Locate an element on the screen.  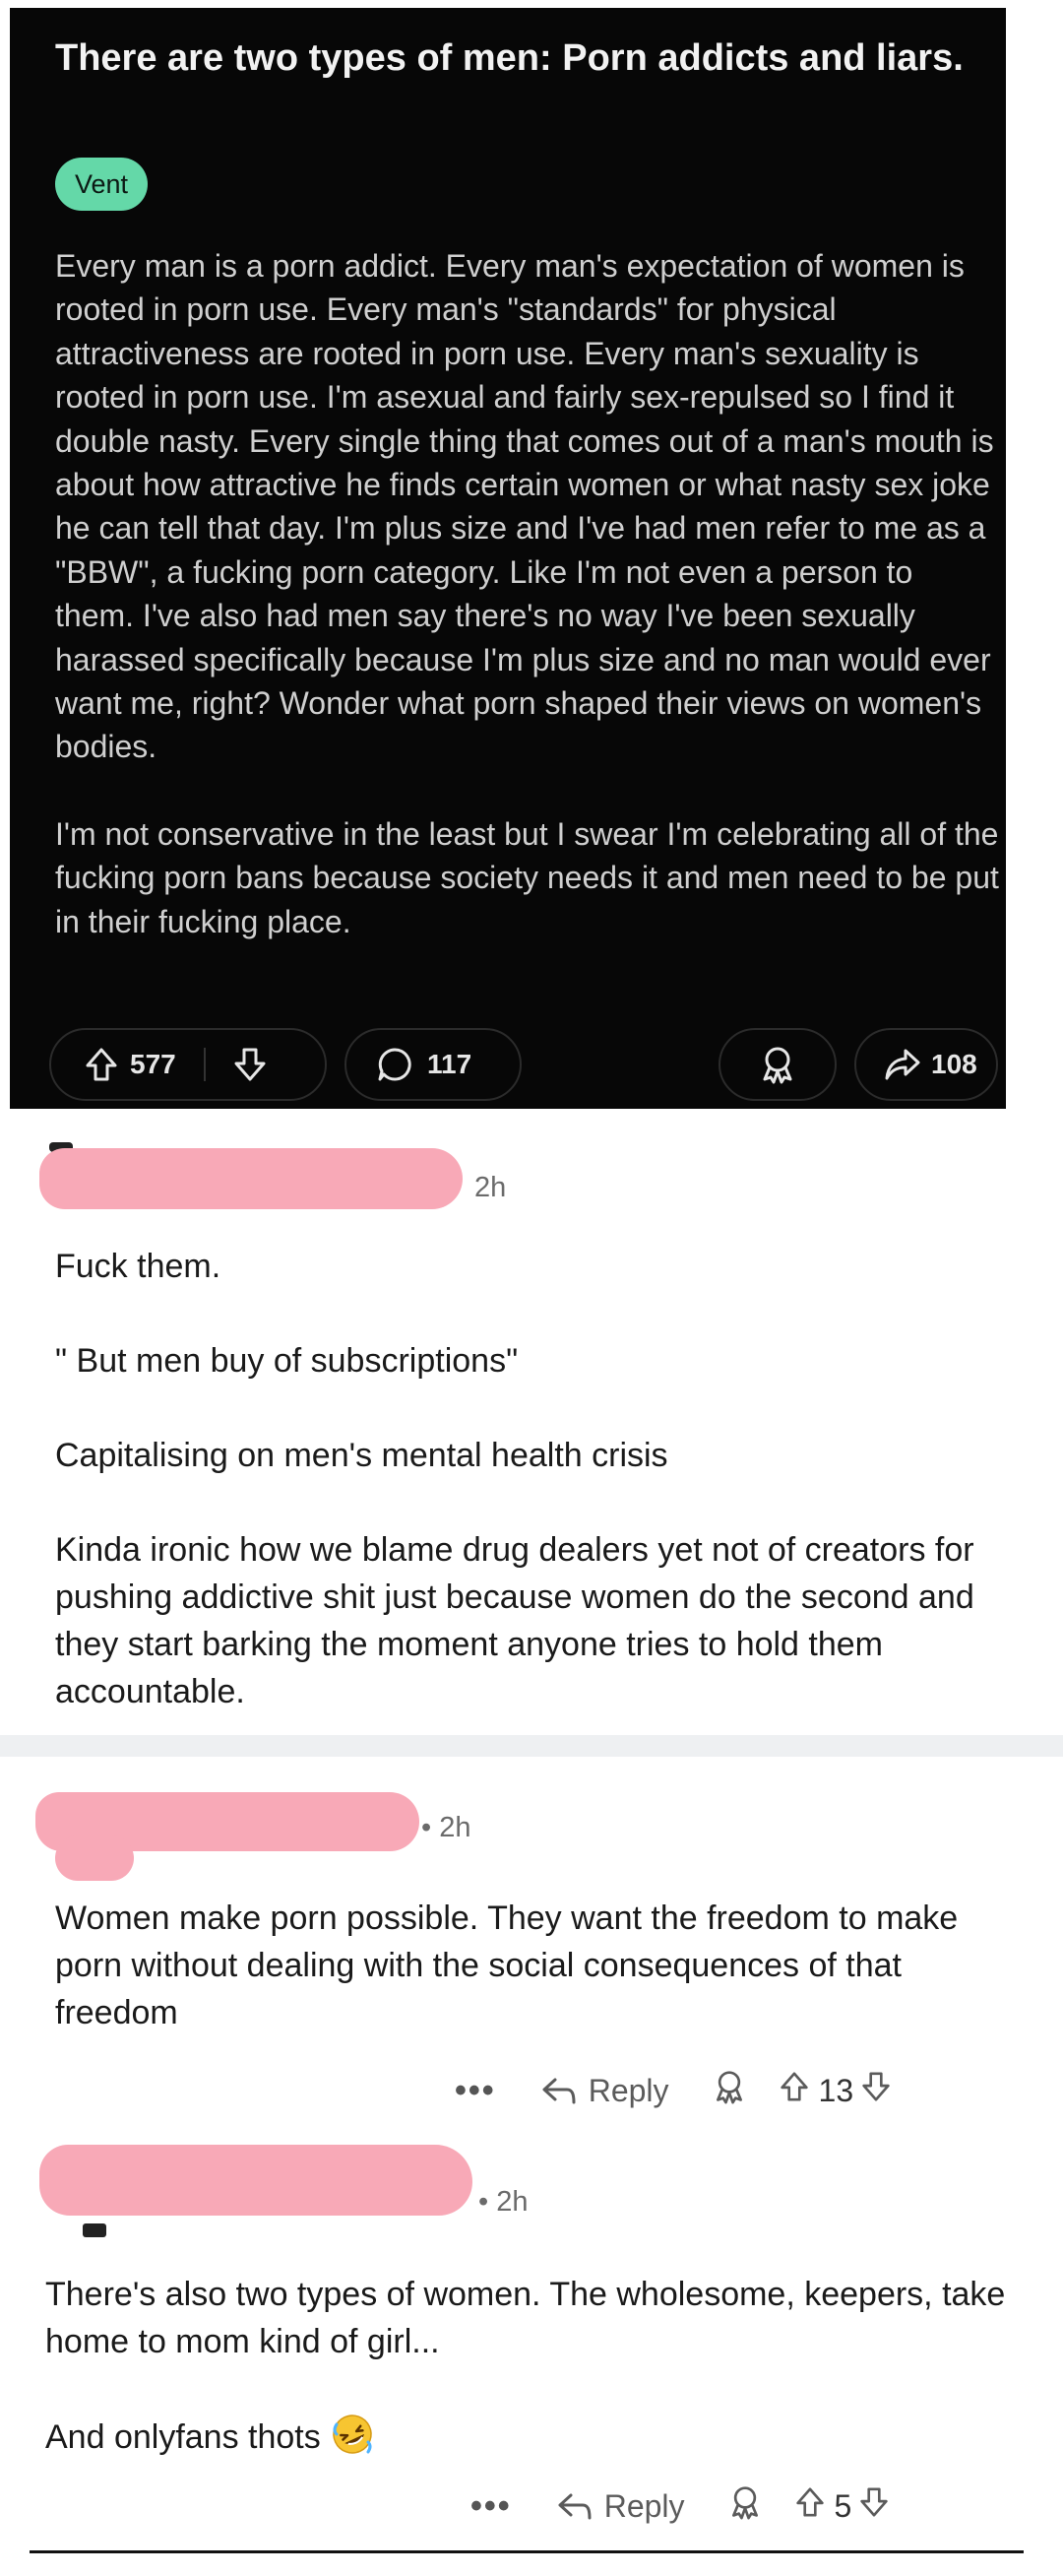
vote-pill: 577 is located at coordinates (188, 1064).